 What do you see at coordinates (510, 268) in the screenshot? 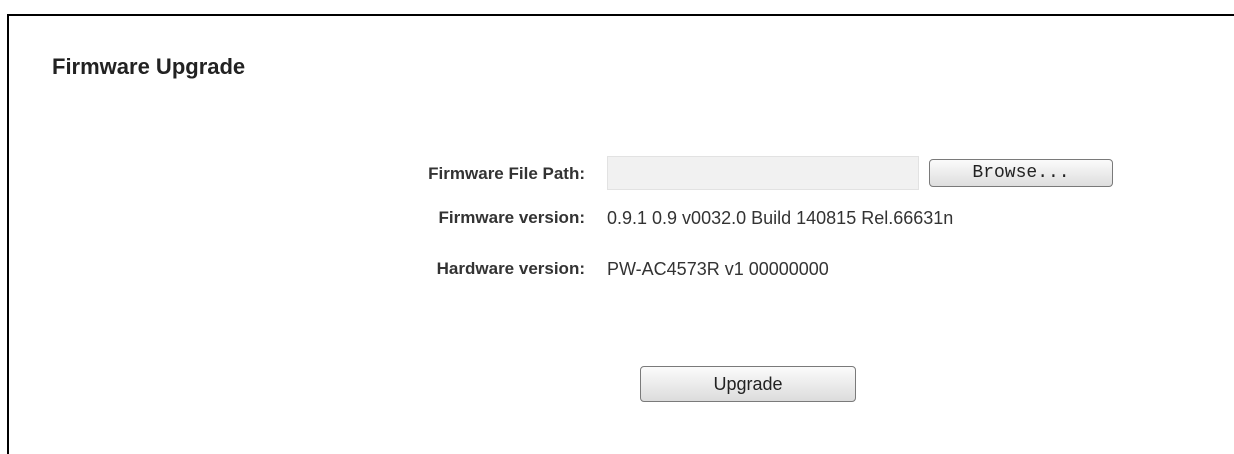
I see `hardware-version-label: Hardware version:` at bounding box center [510, 268].